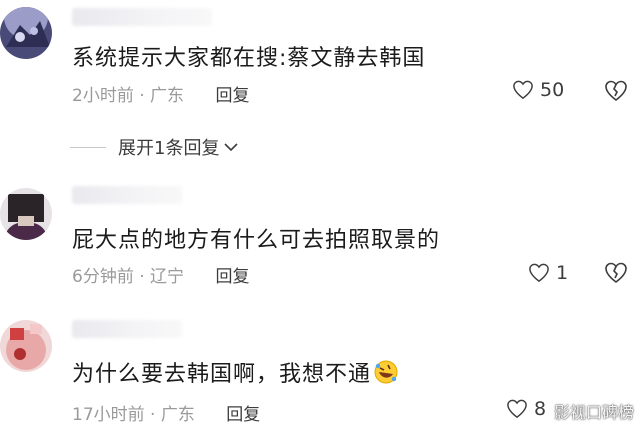  Describe the element at coordinates (562, 273) in the screenshot. I see `like-count: 1` at that location.